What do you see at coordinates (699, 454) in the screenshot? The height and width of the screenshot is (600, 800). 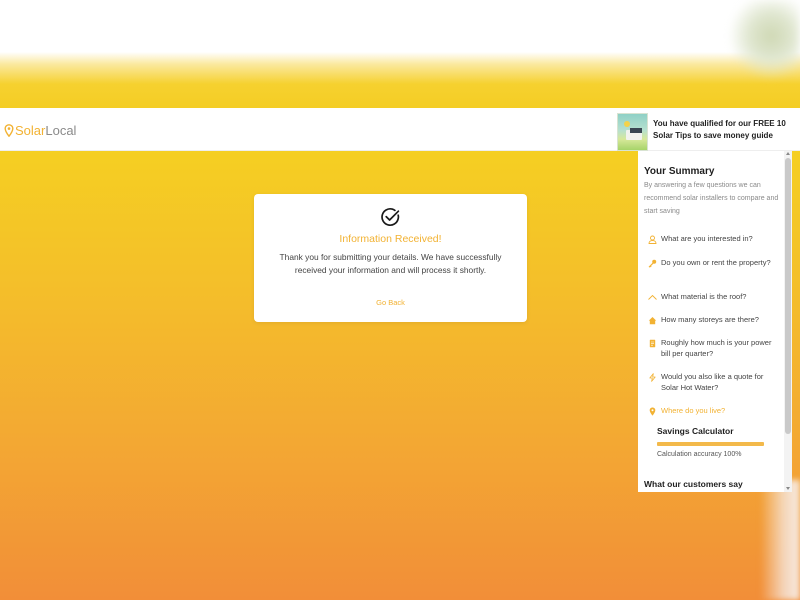 I see `calculation-accuracy-text: Calculation accuracy 100%` at bounding box center [699, 454].